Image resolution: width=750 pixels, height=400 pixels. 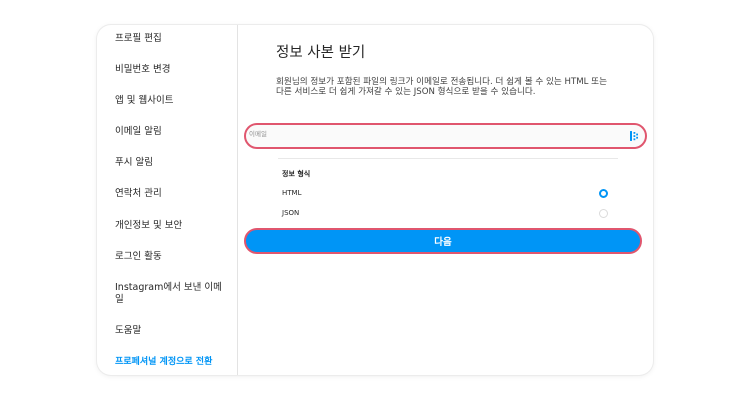 What do you see at coordinates (443, 241) in the screenshot?
I see `next-button: 다음` at bounding box center [443, 241].